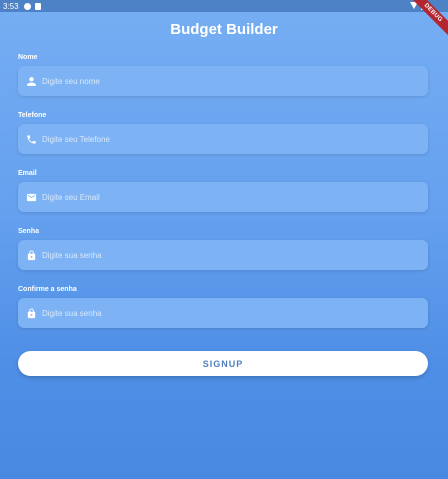  I want to click on confirm-password-label: Confirme a senha, so click(47, 289).